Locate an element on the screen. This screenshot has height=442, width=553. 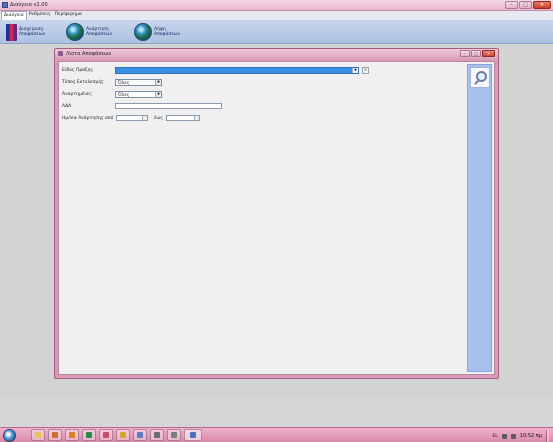
maximize-button: □ is located at coordinates (525, 5).